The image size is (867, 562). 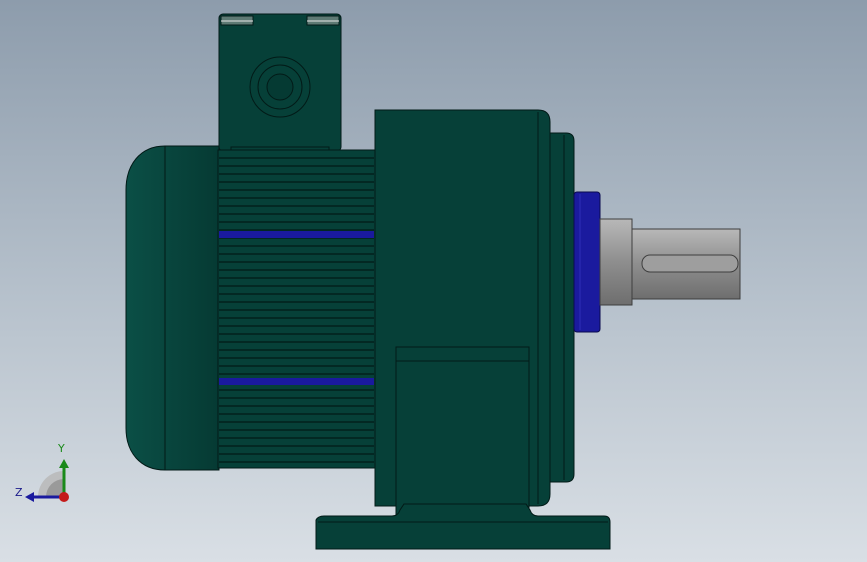 I want to click on triad-z-label: Z, so click(x=19, y=492).